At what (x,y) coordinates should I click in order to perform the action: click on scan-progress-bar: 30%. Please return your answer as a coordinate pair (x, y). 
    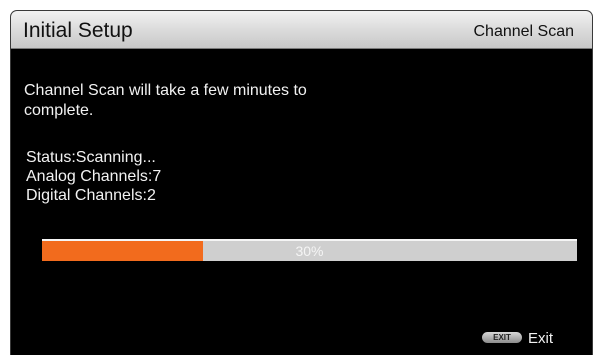
    Looking at the image, I should click on (309, 250).